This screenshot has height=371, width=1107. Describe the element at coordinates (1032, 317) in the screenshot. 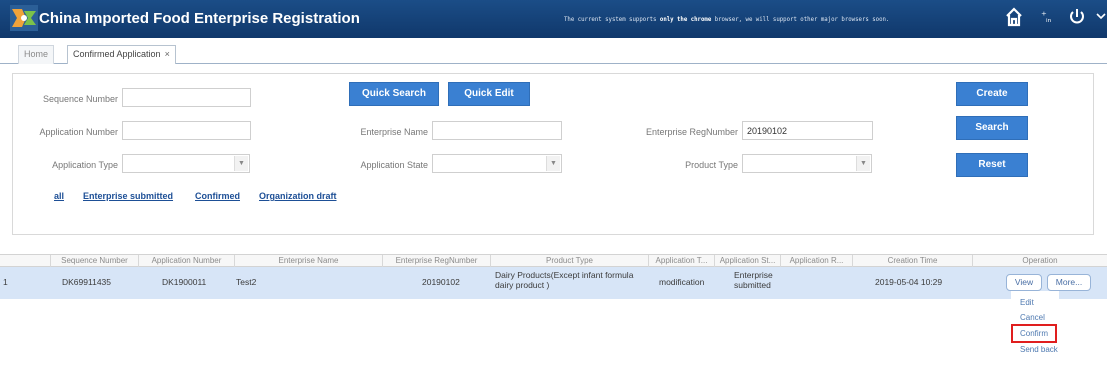

I see `menu-item-cancel: Cancel` at that location.